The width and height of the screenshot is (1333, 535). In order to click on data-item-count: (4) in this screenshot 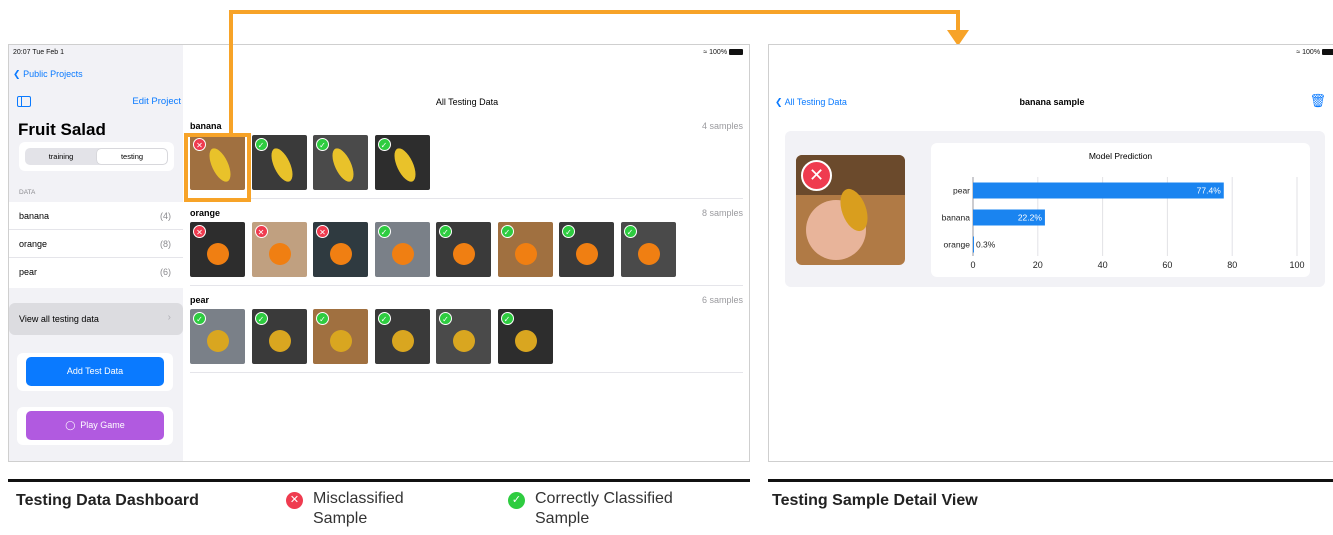, I will do `click(165, 216)`.